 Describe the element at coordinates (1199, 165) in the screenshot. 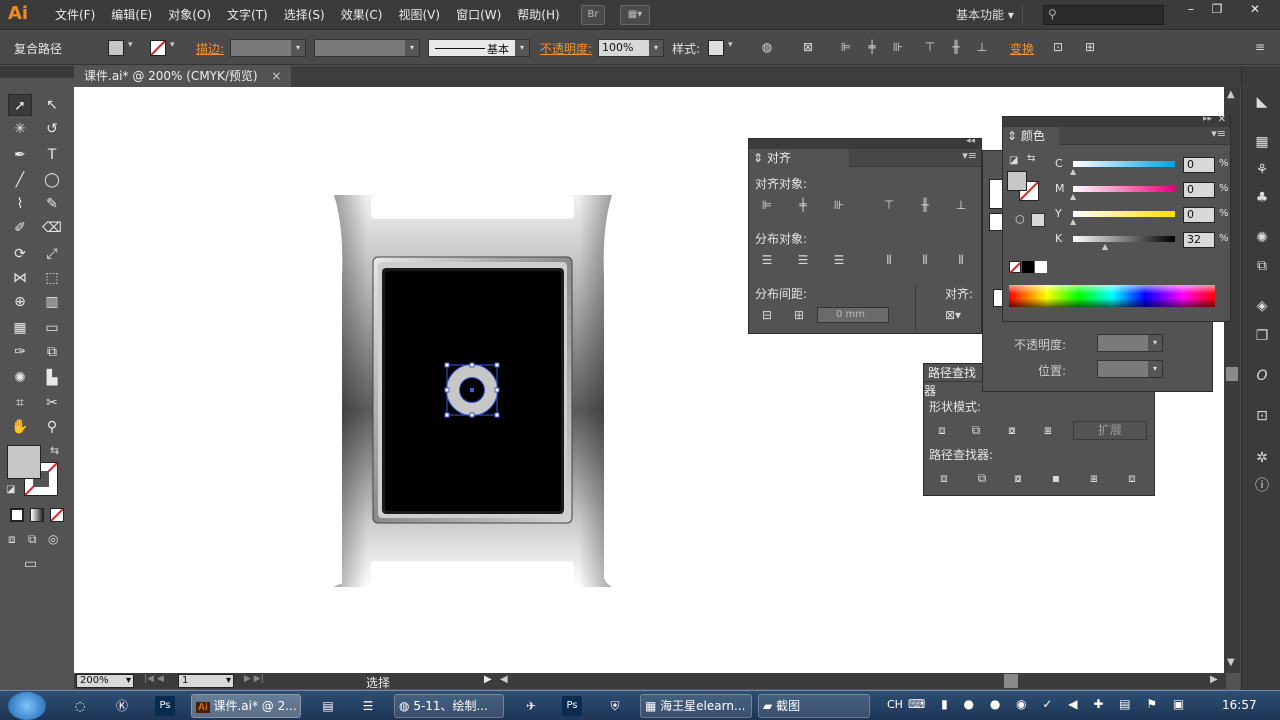

I see `channel-c-value: 0` at that location.